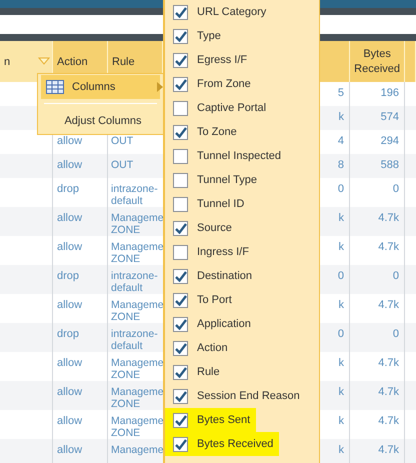 The image size is (416, 463). Describe the element at coordinates (226, 156) in the screenshot. I see `checkbox-item: Tunnel Inspected` at that location.